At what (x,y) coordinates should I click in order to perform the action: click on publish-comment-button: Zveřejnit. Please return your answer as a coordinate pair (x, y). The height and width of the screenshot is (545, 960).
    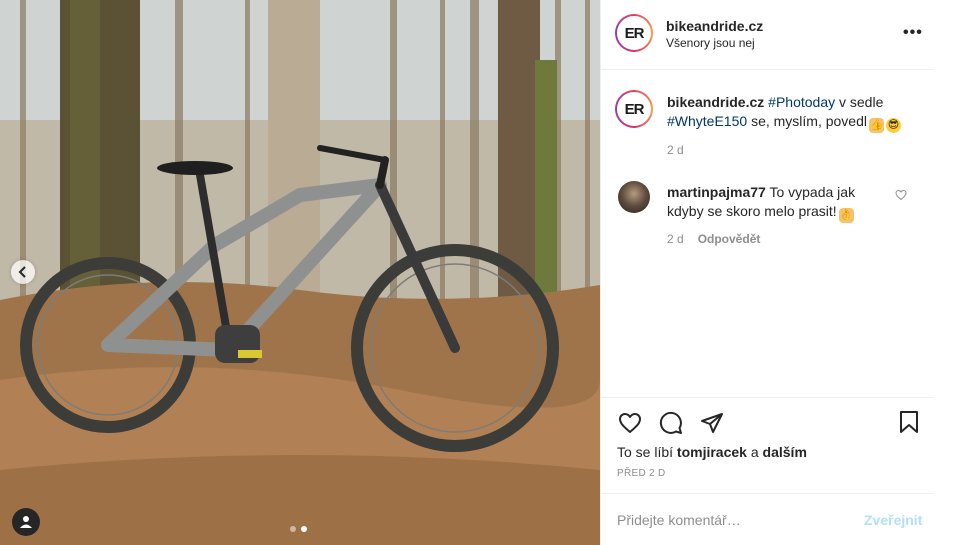
    Looking at the image, I should click on (893, 520).